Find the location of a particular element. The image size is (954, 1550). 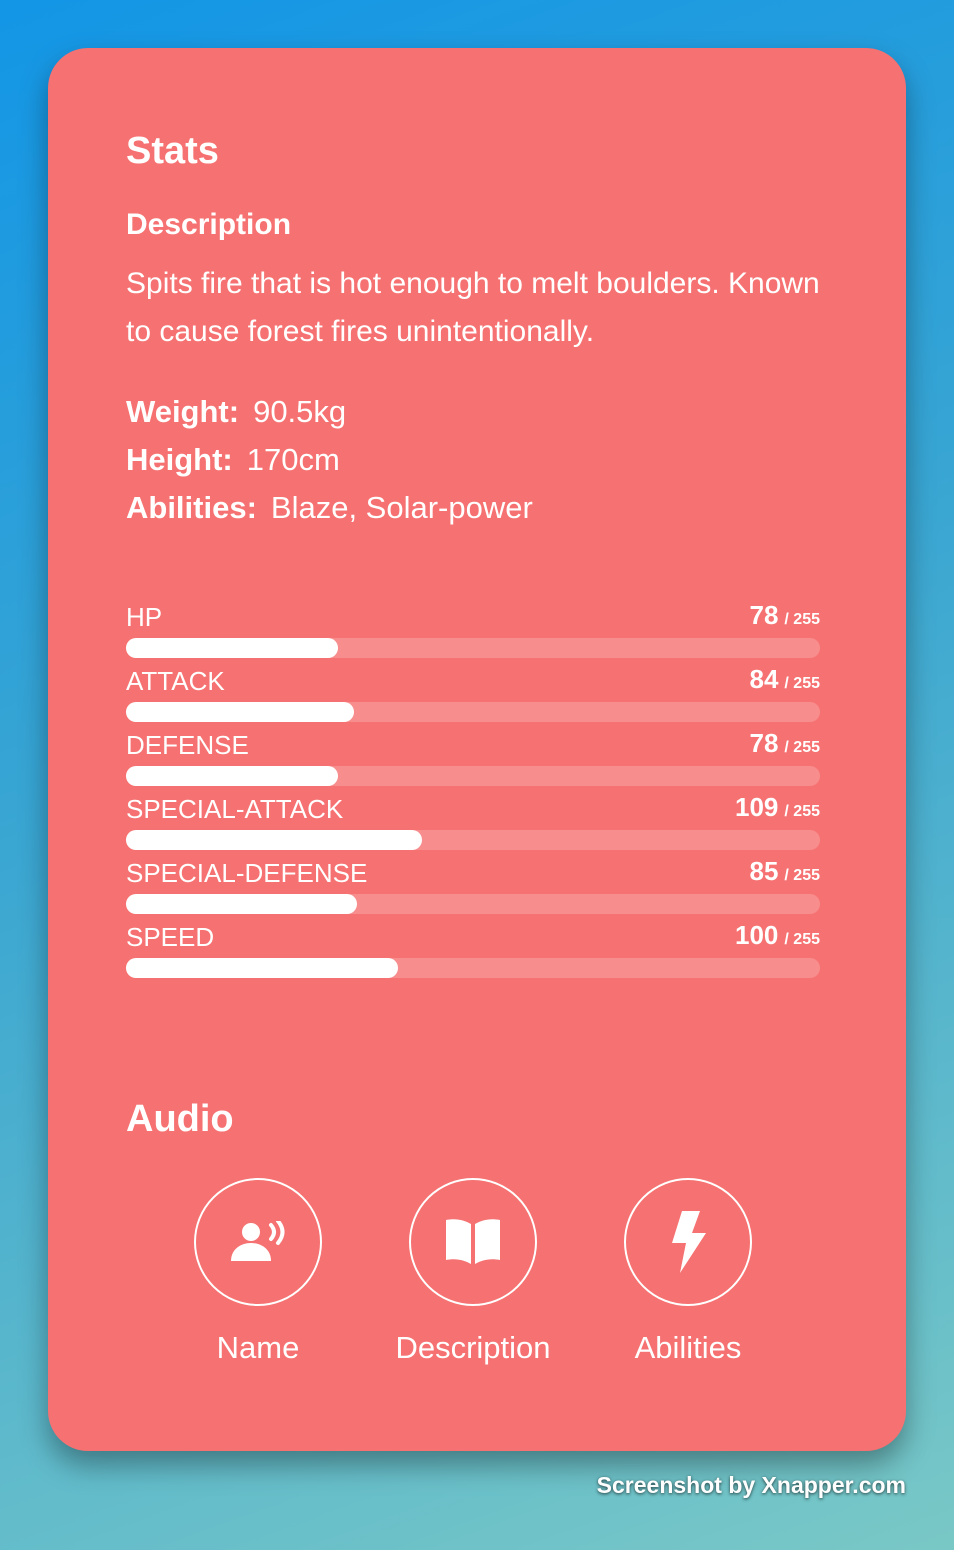

height-label: Height: is located at coordinates (179, 459).